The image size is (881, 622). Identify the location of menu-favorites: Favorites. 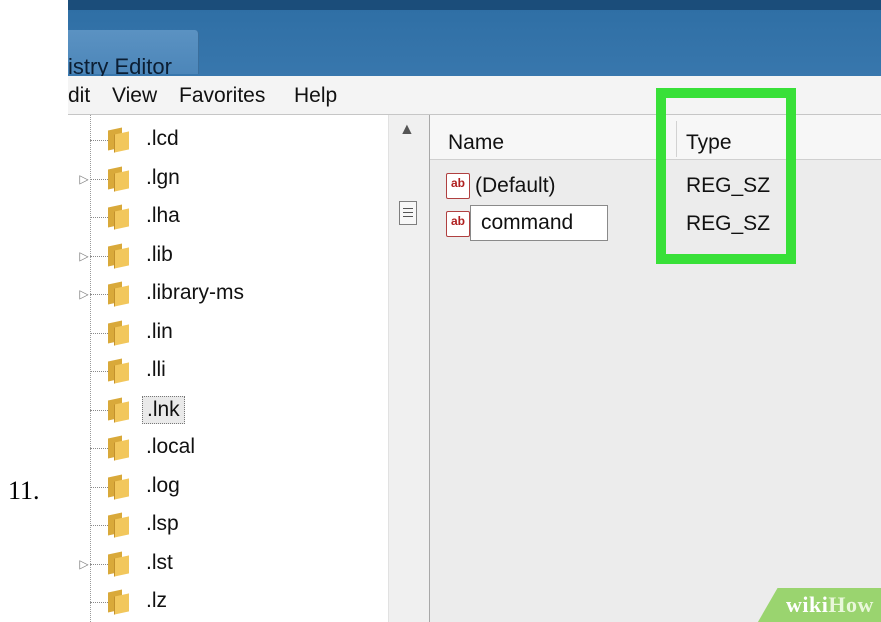
(222, 96).